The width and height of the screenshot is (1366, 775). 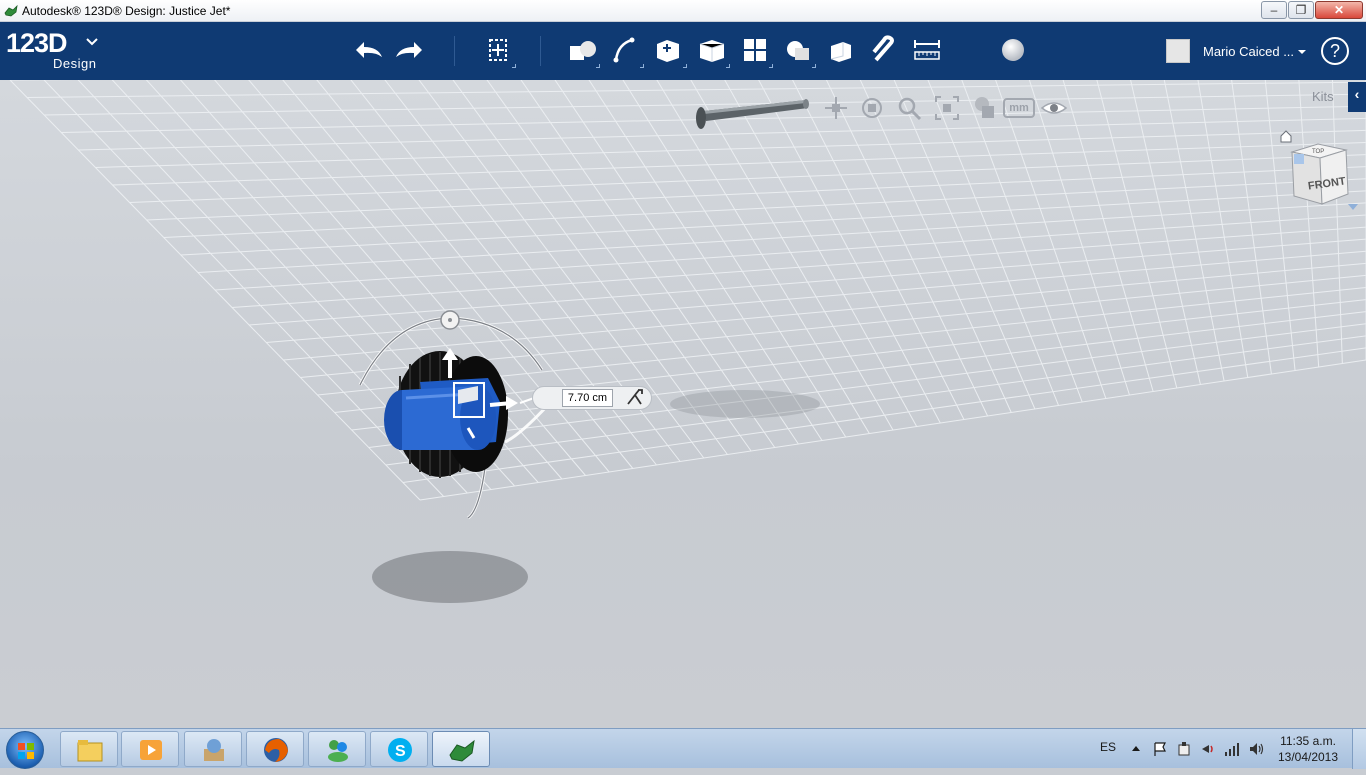 I want to click on units-button: mm, so click(x=1019, y=108).